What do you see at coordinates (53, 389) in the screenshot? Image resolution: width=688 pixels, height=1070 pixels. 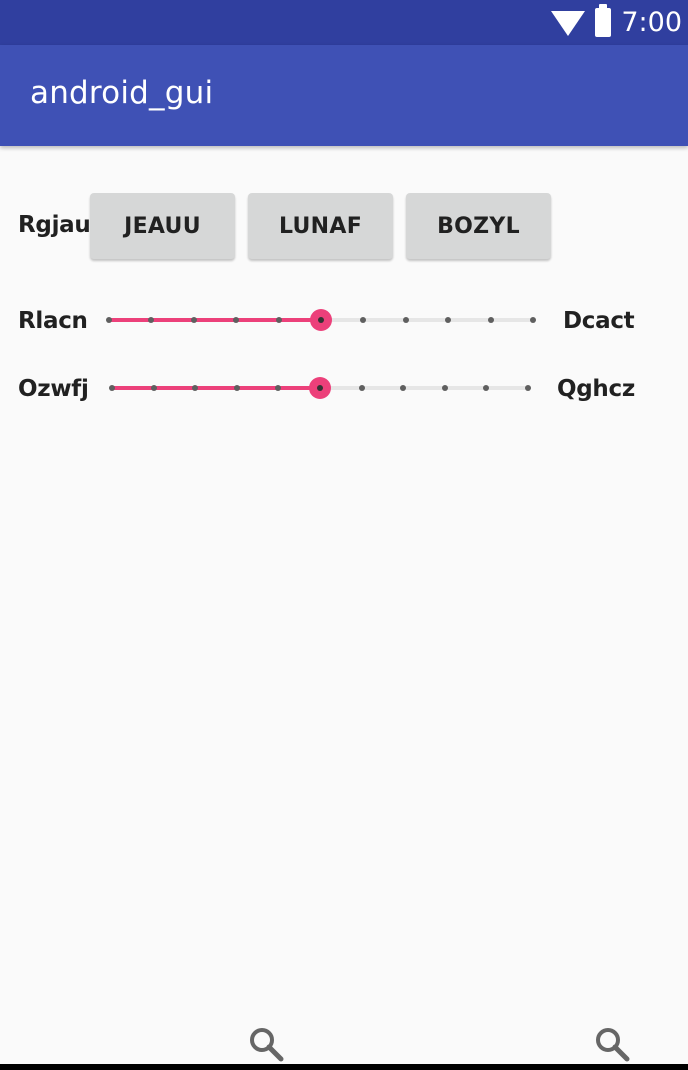 I see `slider-2-left-label: Ozwfj` at bounding box center [53, 389].